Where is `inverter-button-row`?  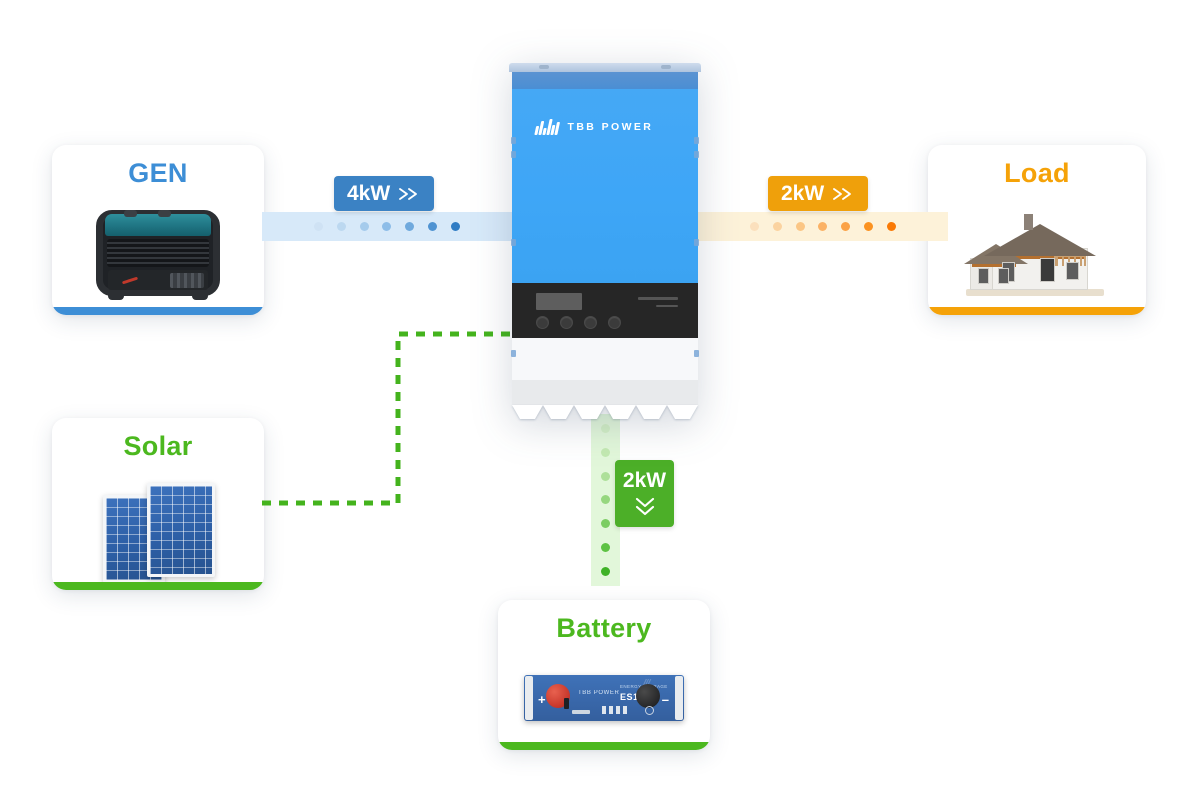 inverter-button-row is located at coordinates (578, 322).